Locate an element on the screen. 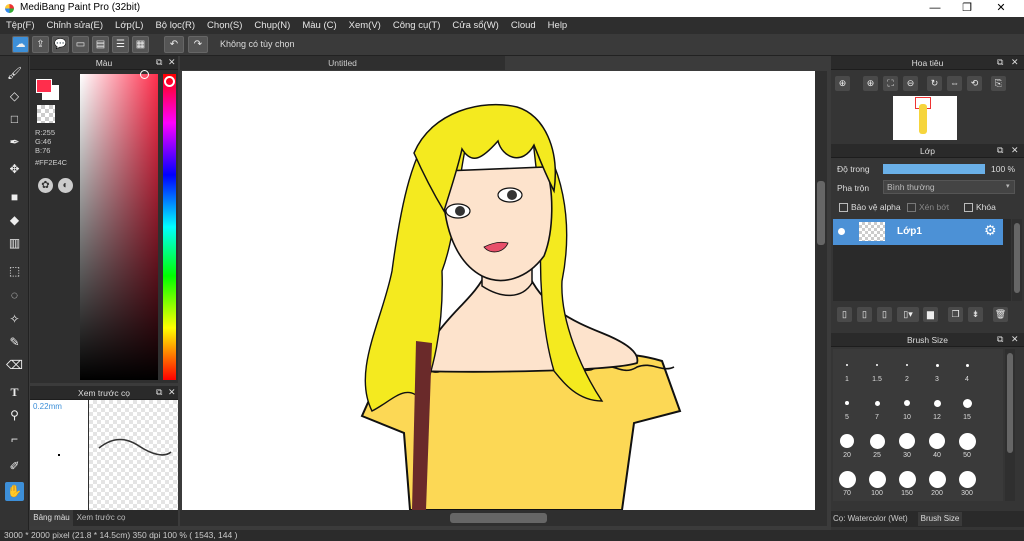 Image resolution: width=1024 pixels, height=541 pixels. menu-color: Màu (C) is located at coordinates (319, 25).